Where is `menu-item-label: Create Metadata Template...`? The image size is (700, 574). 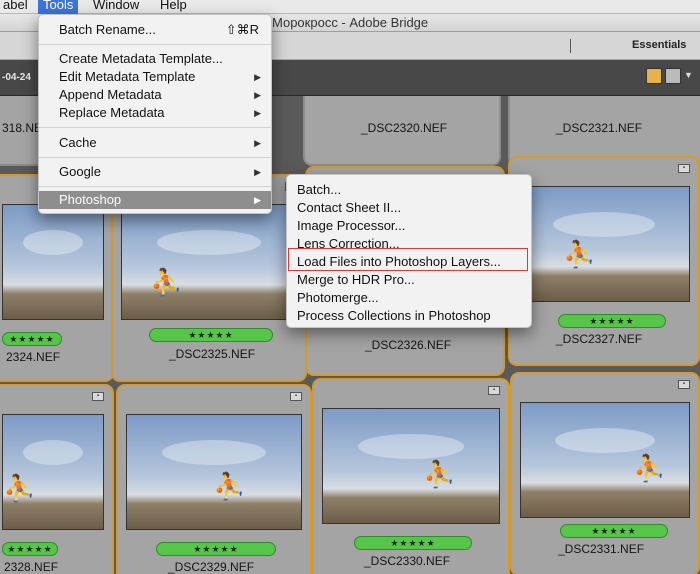
menu-item-label: Create Metadata Template... is located at coordinates (141, 58).